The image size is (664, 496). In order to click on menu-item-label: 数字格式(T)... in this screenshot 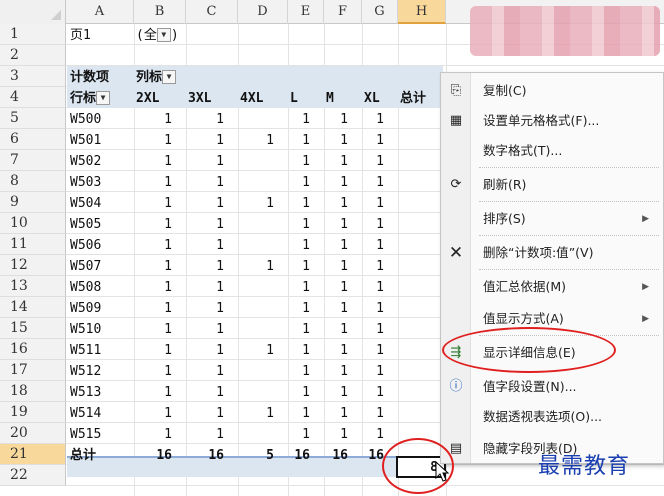, I will do `click(523, 150)`.